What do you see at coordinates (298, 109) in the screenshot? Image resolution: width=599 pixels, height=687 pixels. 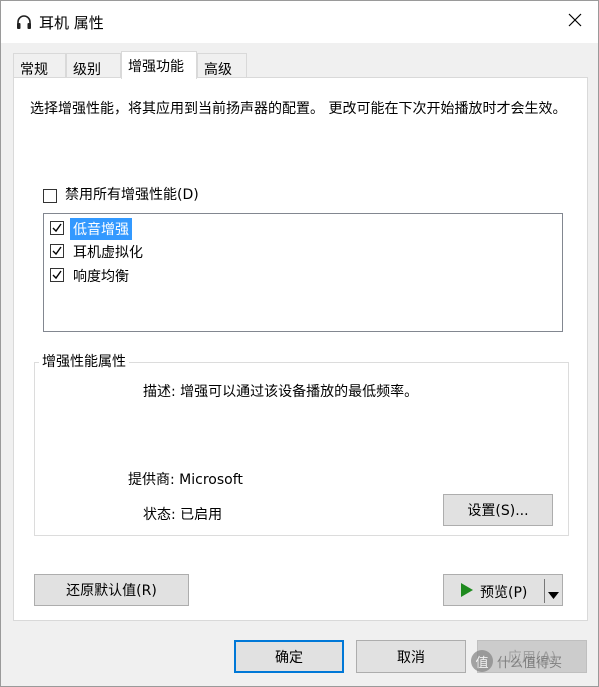 I see `enhancement-description: 选择增强性能，将其应用到当前扬声器的配置。 更改可能在下次开始播放时才会生效。` at bounding box center [298, 109].